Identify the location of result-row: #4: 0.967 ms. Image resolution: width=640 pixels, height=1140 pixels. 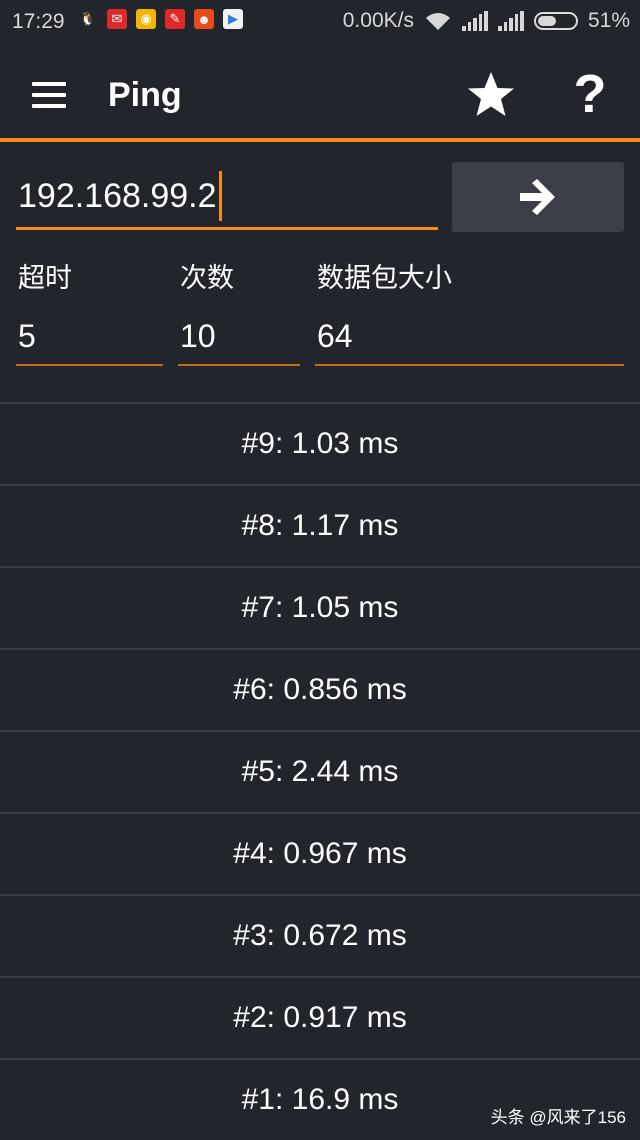
(320, 853).